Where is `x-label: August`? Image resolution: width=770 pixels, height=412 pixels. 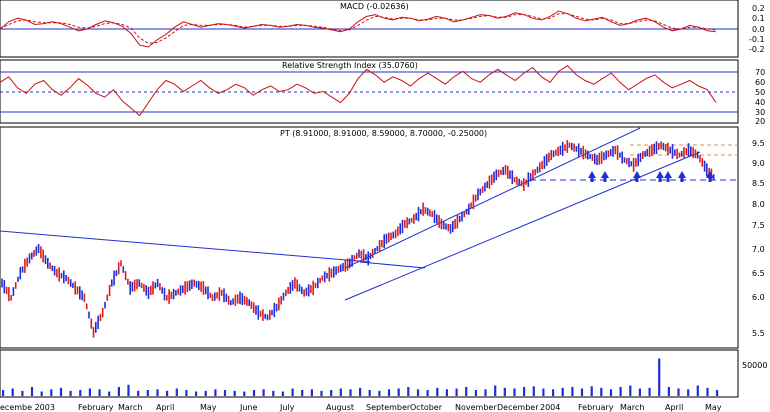 x-label: August is located at coordinates (340, 407).